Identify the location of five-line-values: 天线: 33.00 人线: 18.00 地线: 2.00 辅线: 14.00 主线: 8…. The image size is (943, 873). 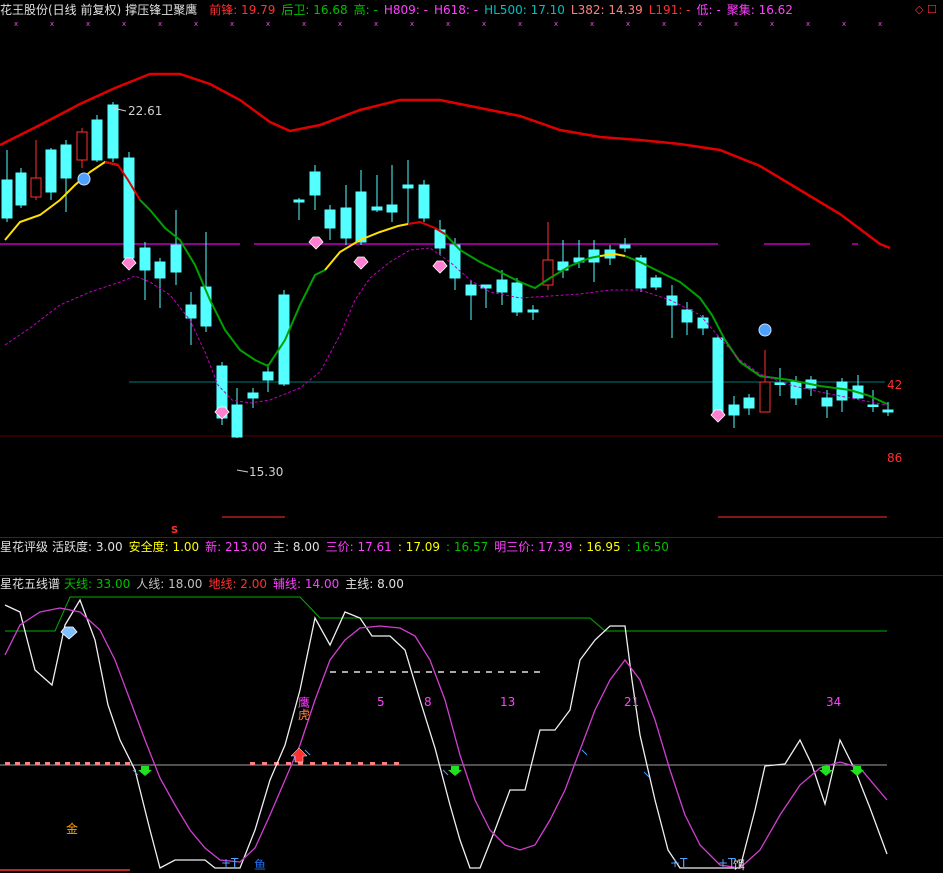
(237, 584).